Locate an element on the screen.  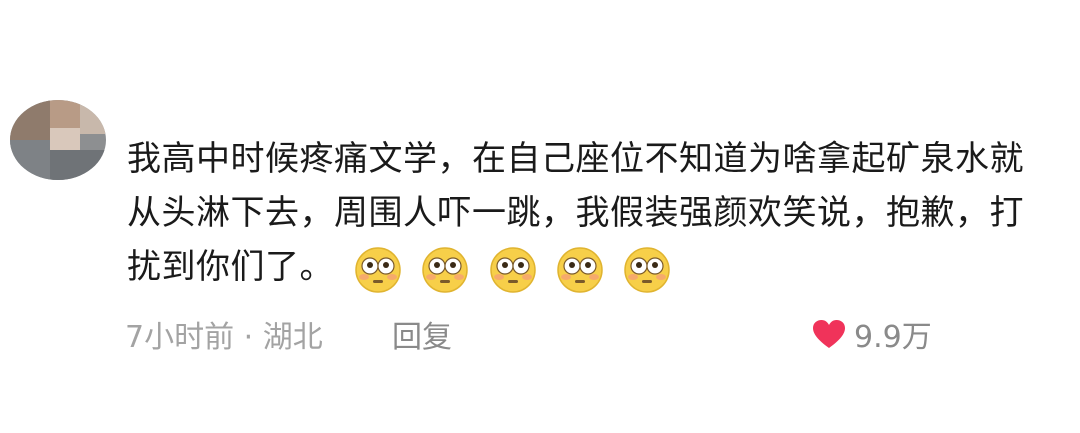
emoji-group is located at coordinates (516, 269).